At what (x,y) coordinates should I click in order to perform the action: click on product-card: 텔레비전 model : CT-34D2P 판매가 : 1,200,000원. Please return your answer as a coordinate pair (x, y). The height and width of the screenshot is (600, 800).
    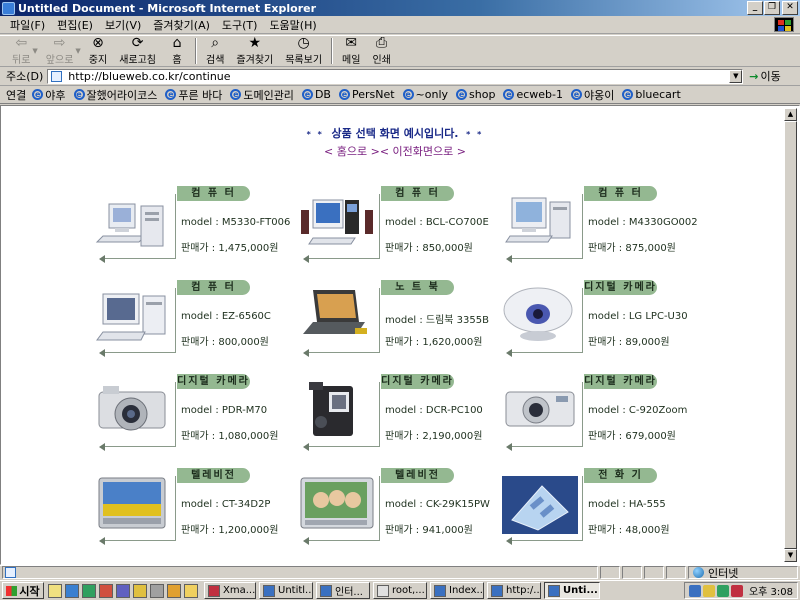
    Looking at the image, I should click on (195, 508).